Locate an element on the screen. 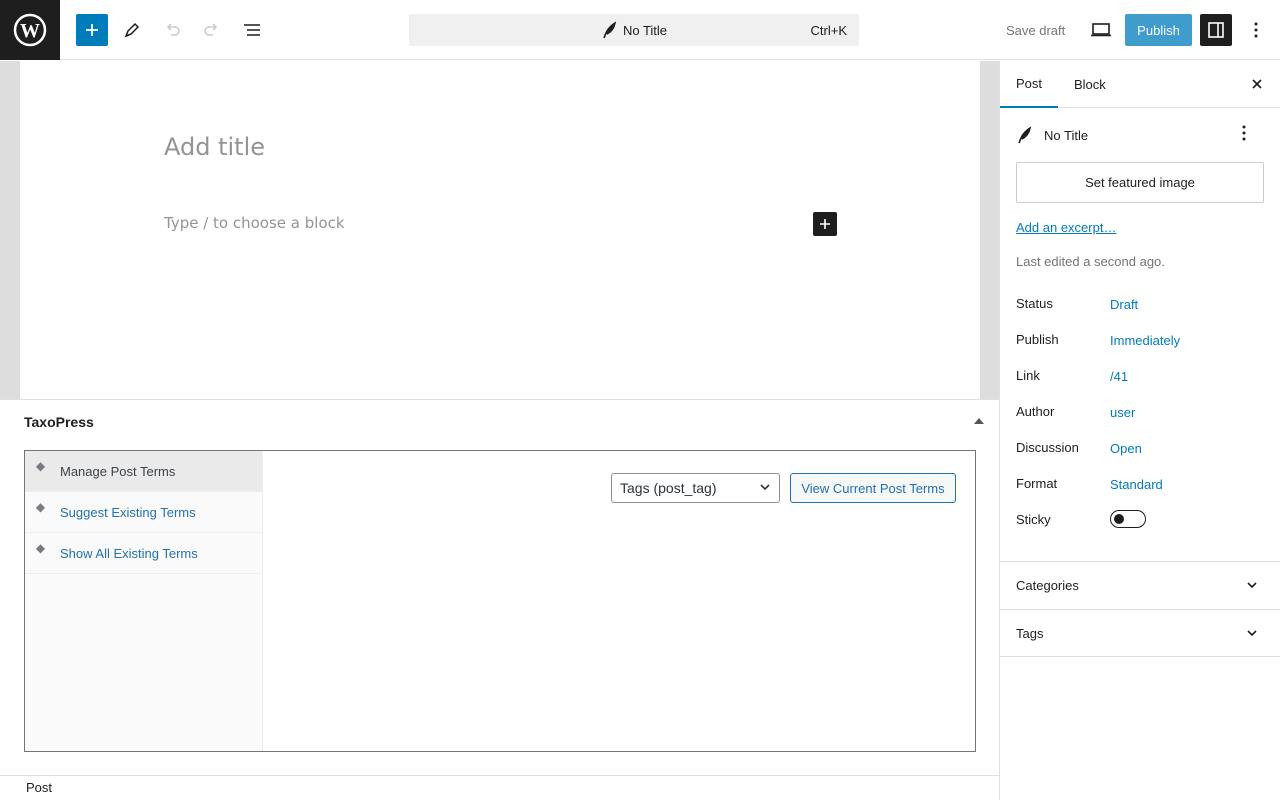  publish-button: Publish is located at coordinates (1158, 30).